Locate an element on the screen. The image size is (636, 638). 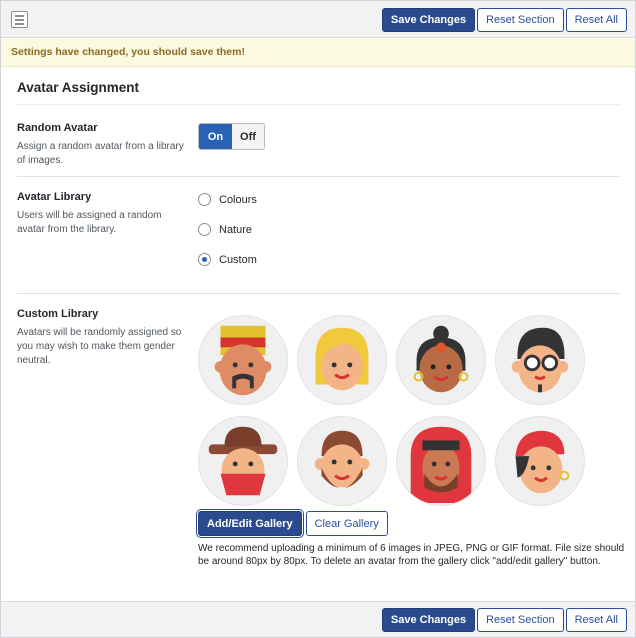
radio-button-checked is located at coordinates (204, 259).